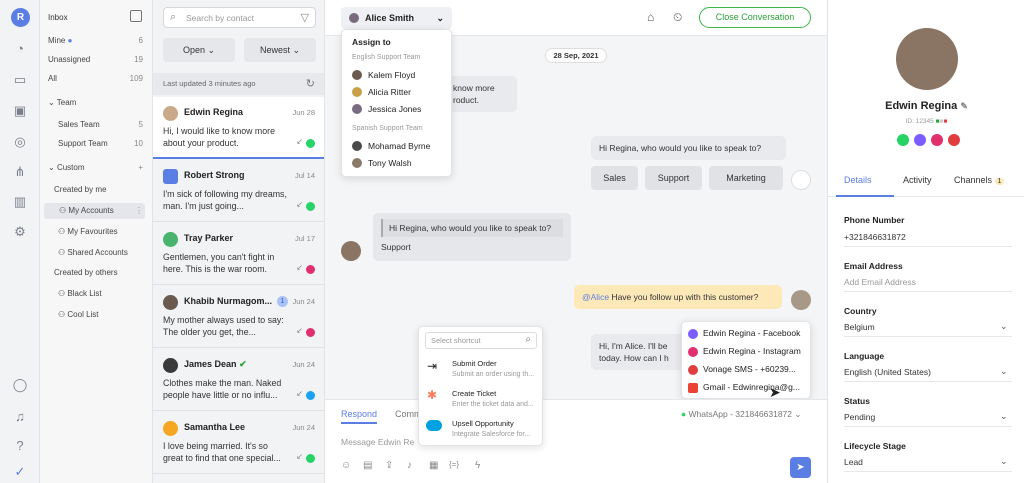  What do you see at coordinates (673, 178) in the screenshot?
I see `quick-reply-button: Support` at bounding box center [673, 178].